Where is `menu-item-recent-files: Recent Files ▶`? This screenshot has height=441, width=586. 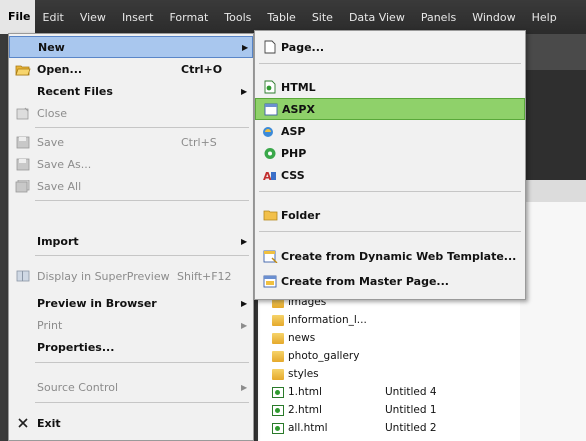 menu-item-recent-files: Recent Files ▶ is located at coordinates (131, 91).